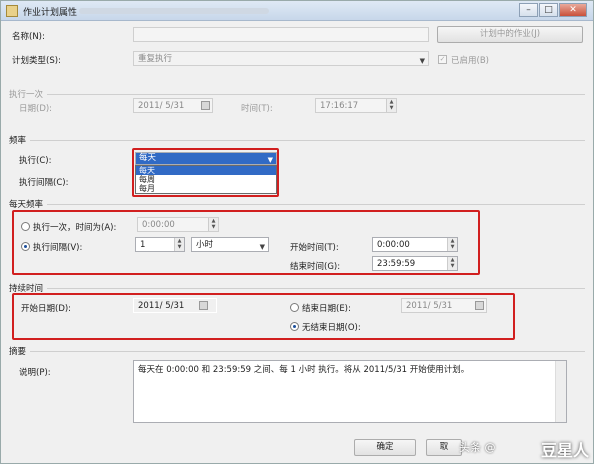  Describe the element at coordinates (36, 61) in the screenshot. I see `schedule-type-label: 计划类型(S):` at that location.